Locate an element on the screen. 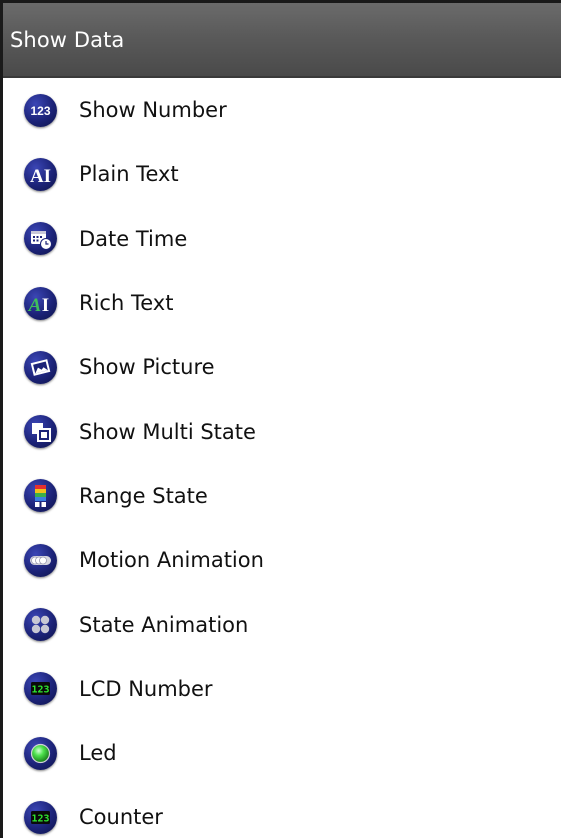  list-item-lcd-number: 123 LCD Number is located at coordinates (282, 689).